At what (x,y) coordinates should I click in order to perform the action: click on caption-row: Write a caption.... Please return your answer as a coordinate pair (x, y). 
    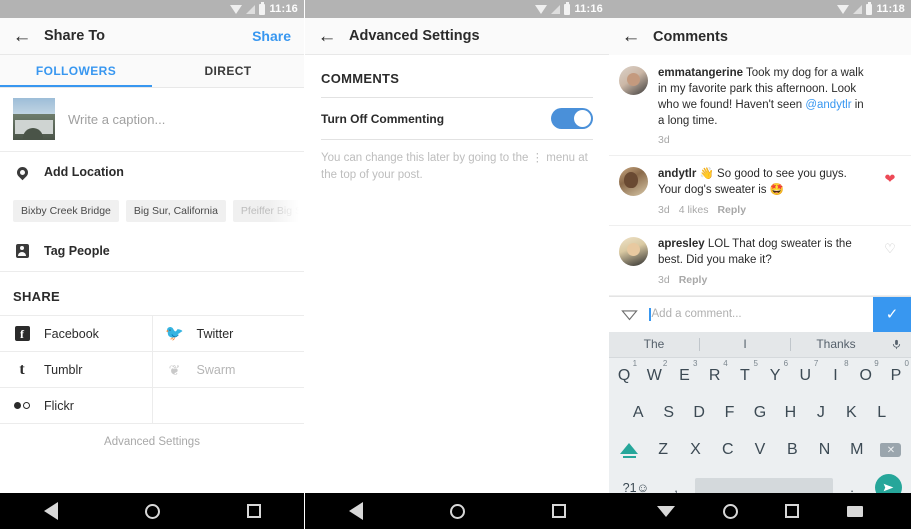
    Looking at the image, I should click on (152, 120).